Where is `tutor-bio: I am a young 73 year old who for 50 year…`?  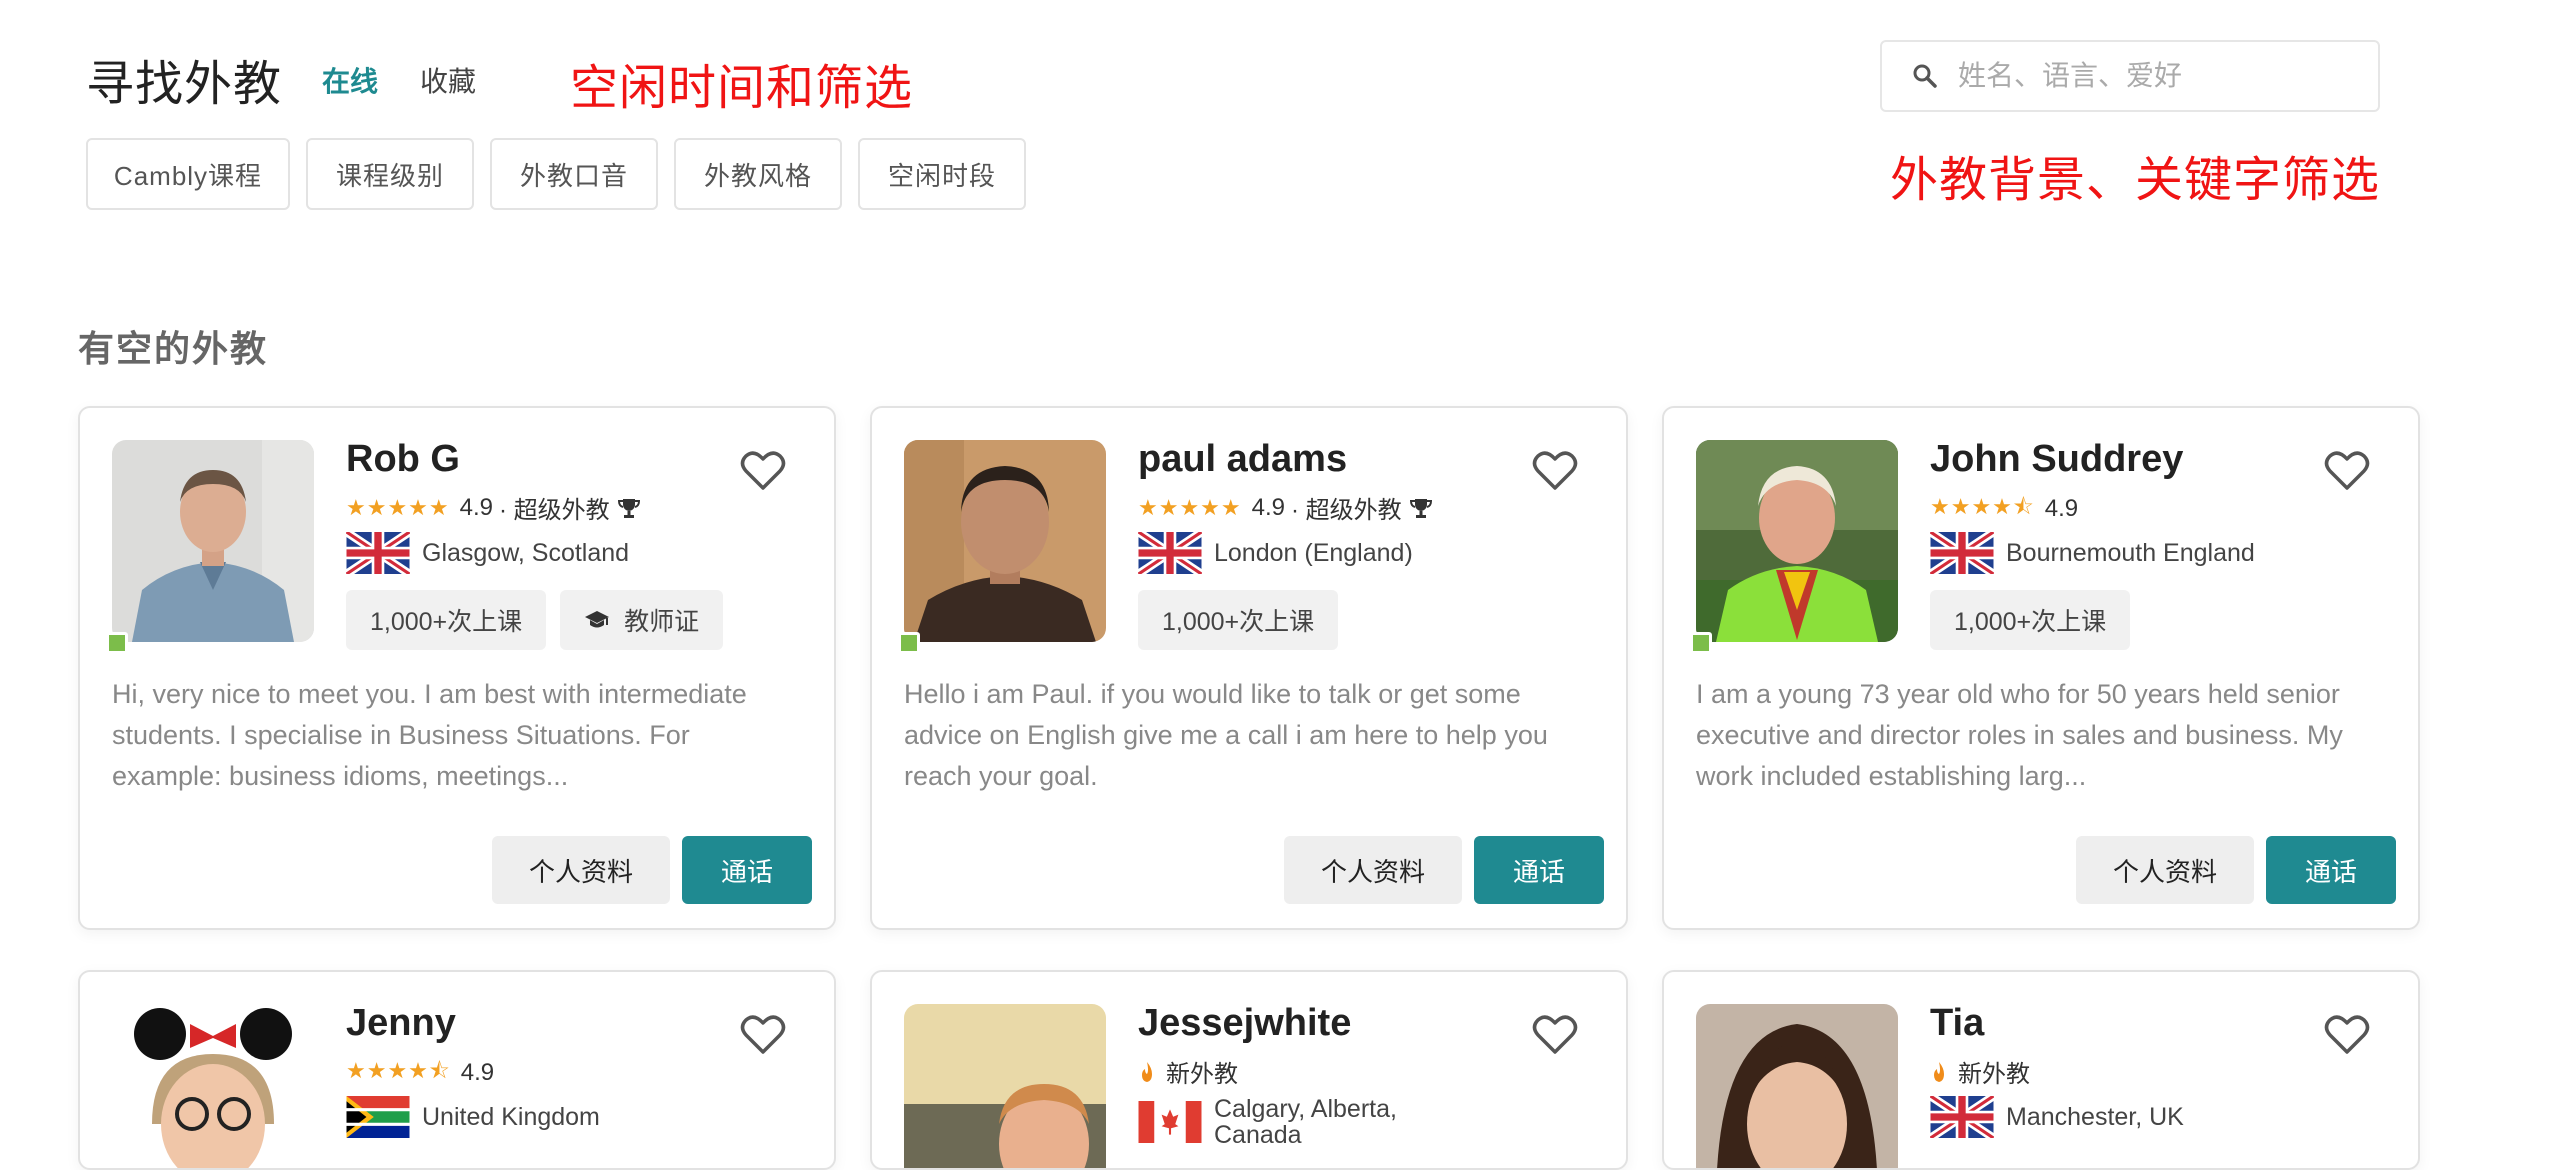
tutor-bio: I am a young 73 year old who for 50 year… is located at coordinates (2019, 735).